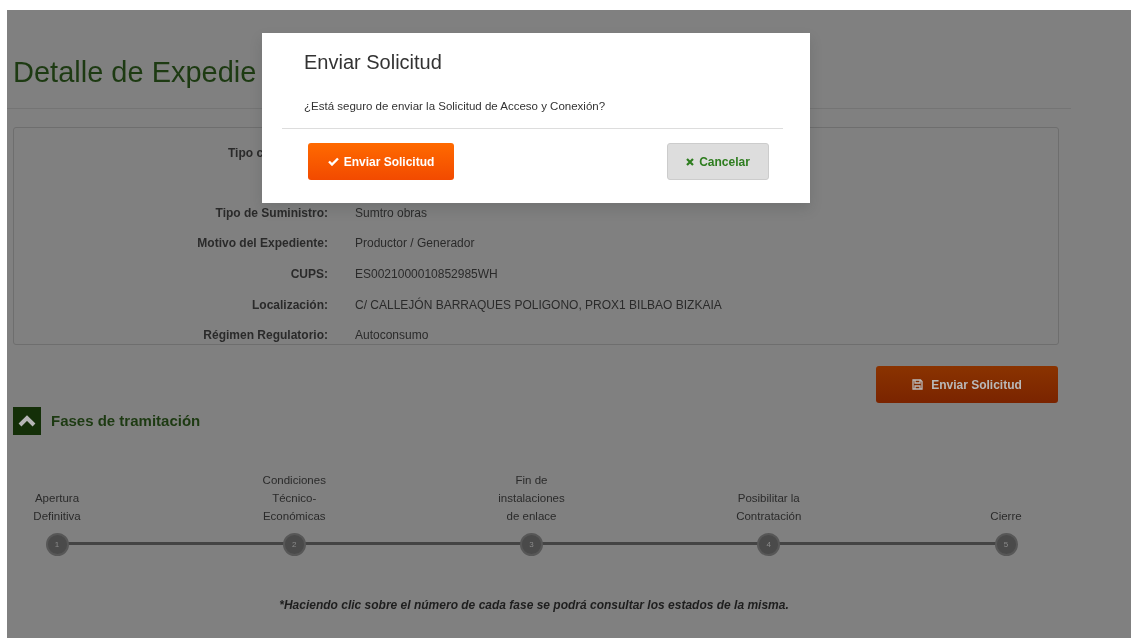 The width and height of the screenshot is (1131, 638). I want to click on chevron-up-icon, so click(27, 421).